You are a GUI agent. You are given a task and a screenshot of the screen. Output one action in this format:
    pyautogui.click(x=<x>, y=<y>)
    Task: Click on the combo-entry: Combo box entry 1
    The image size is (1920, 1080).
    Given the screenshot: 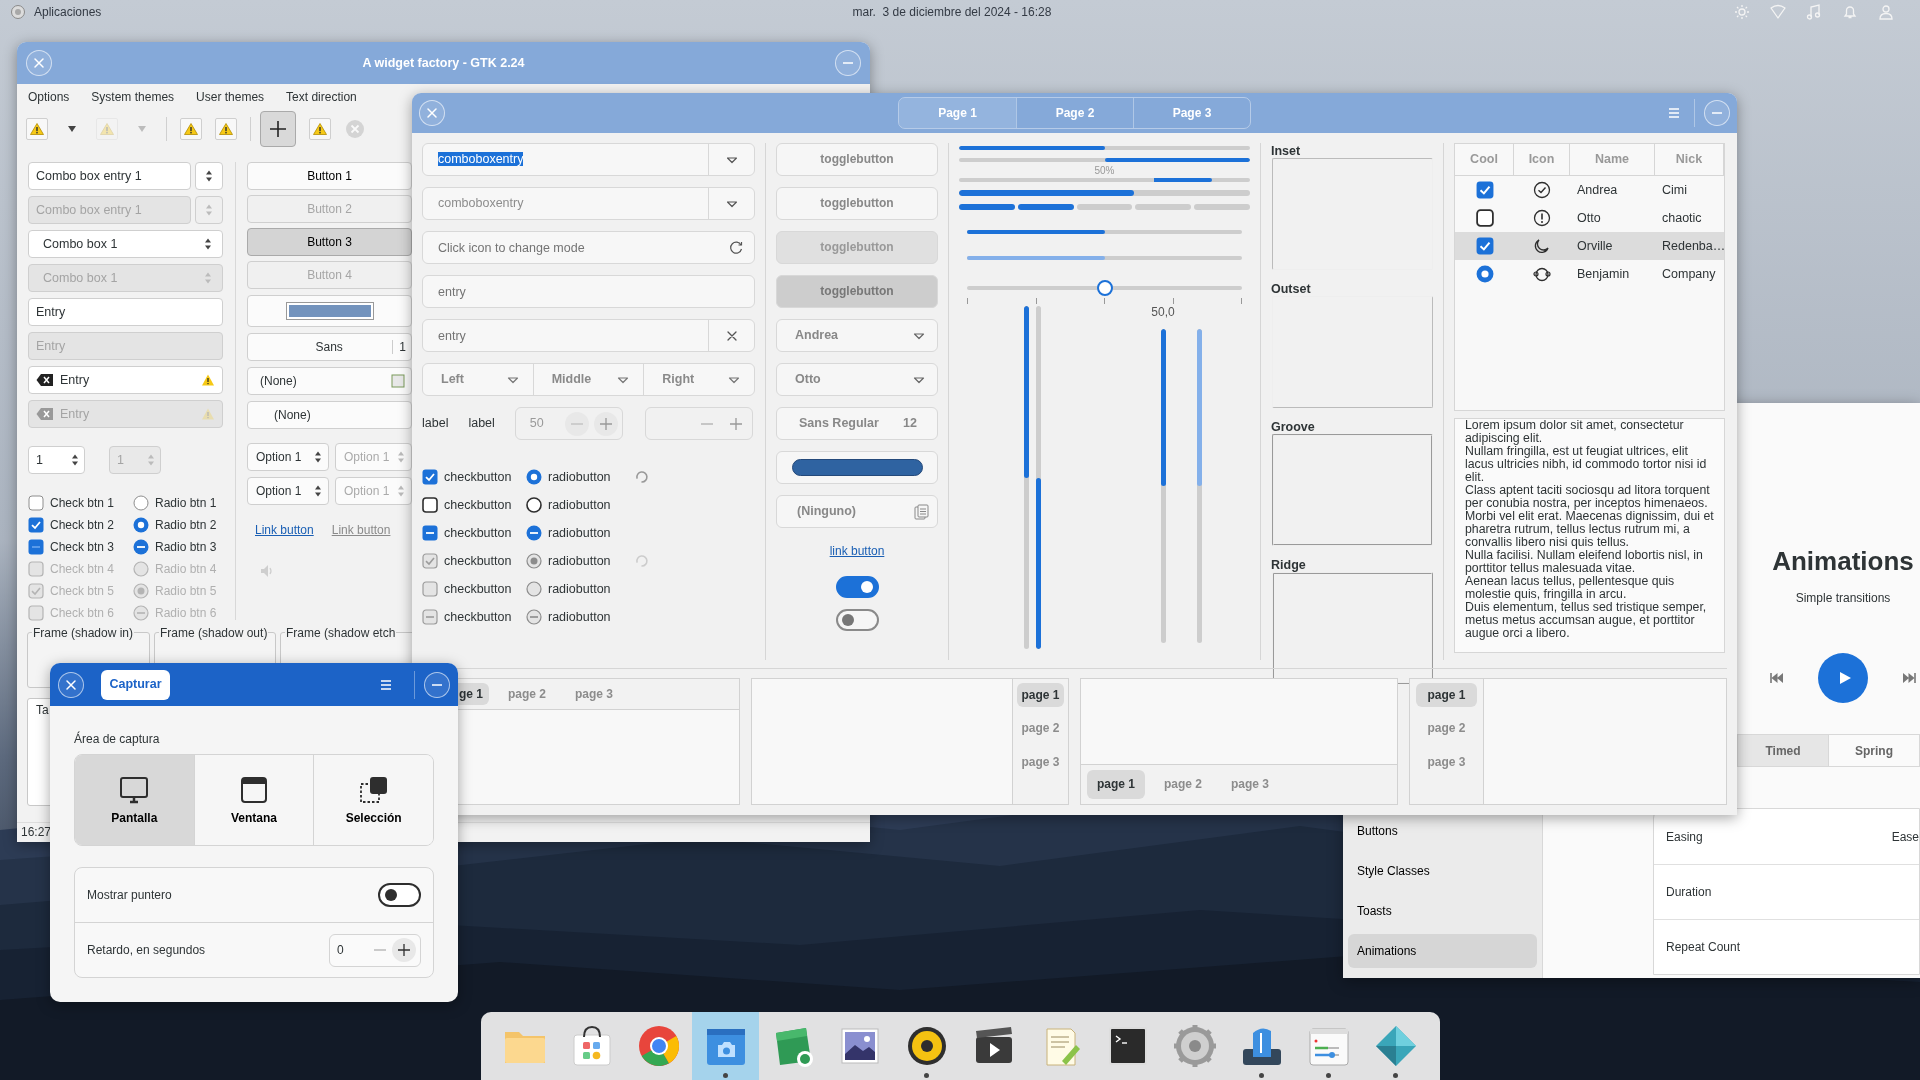 What is the action you would take?
    pyautogui.click(x=109, y=176)
    